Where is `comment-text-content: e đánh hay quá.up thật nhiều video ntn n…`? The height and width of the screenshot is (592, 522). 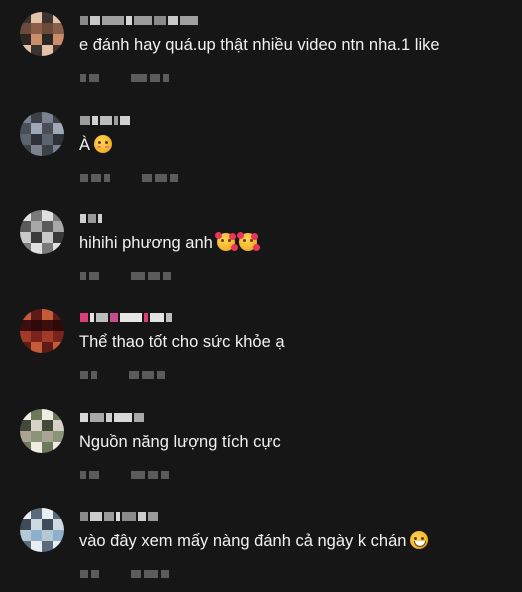
comment-text-content: e đánh hay quá.up thật nhiều video ntn n… is located at coordinates (259, 45).